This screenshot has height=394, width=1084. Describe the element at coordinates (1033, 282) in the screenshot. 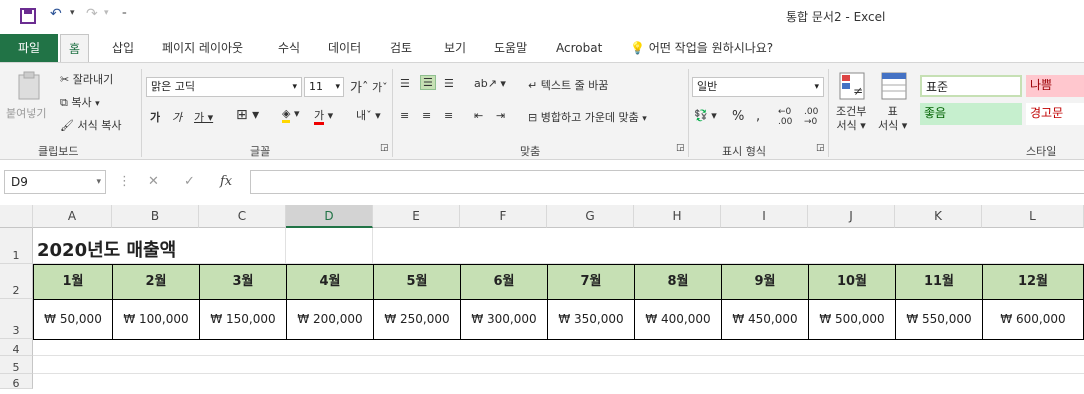

I see `month-header-cell: 12월` at that location.